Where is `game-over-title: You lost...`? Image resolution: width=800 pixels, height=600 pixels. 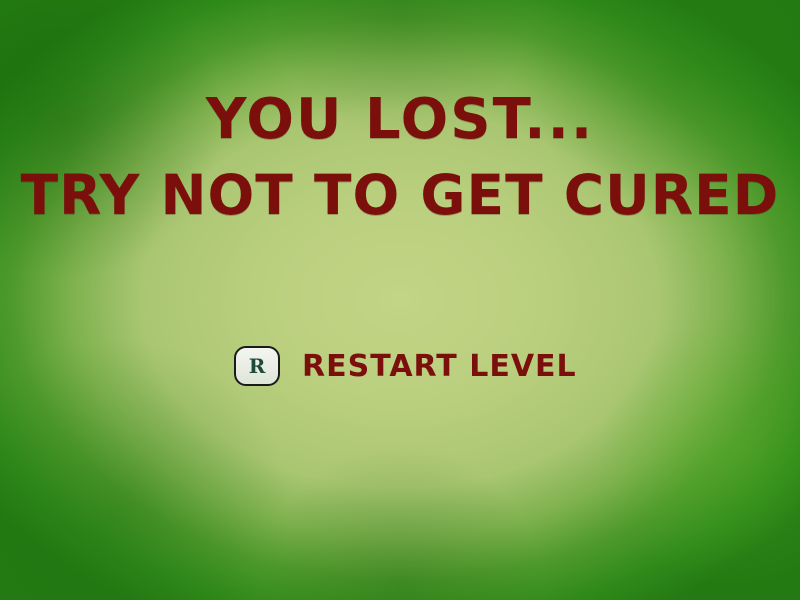
game-over-title: You lost... is located at coordinates (400, 119).